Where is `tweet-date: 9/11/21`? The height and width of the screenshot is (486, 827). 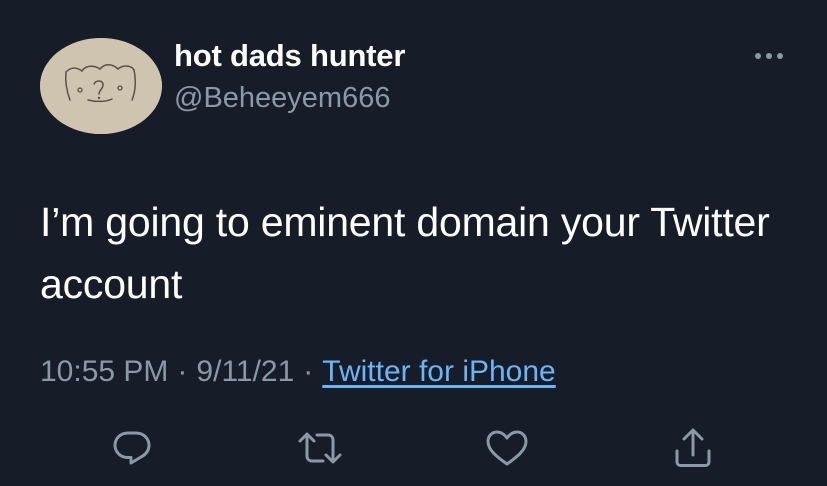 tweet-date: 9/11/21 is located at coordinates (245, 371).